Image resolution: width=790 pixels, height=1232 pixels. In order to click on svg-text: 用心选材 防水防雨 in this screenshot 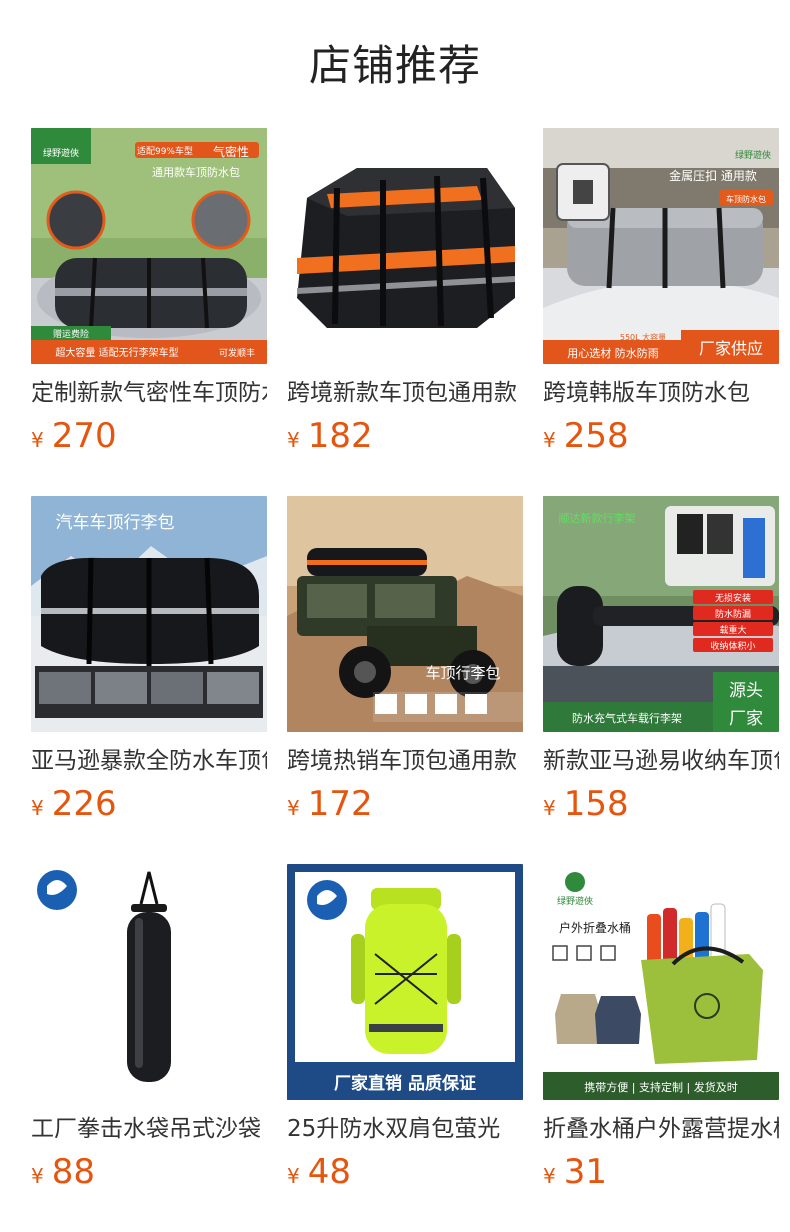, I will do `click(613, 353)`.